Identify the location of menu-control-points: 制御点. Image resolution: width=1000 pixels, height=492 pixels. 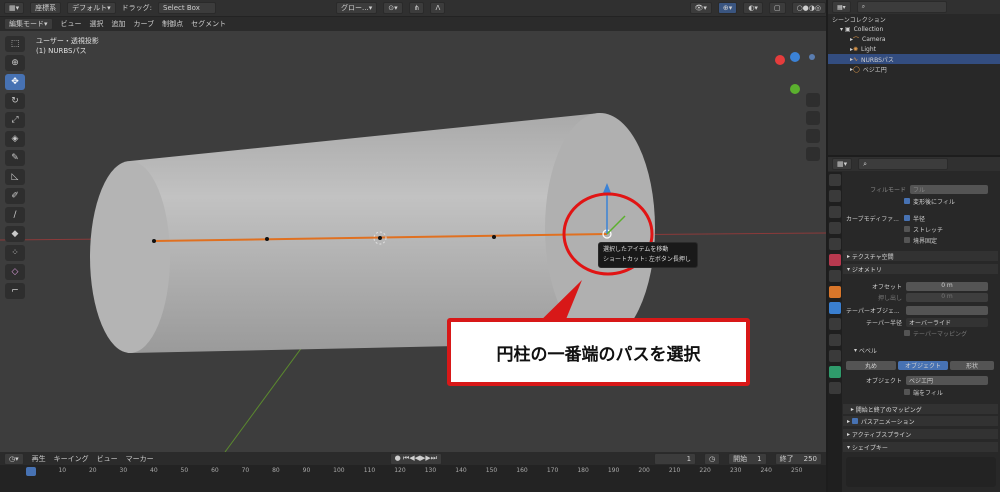
(172, 24).